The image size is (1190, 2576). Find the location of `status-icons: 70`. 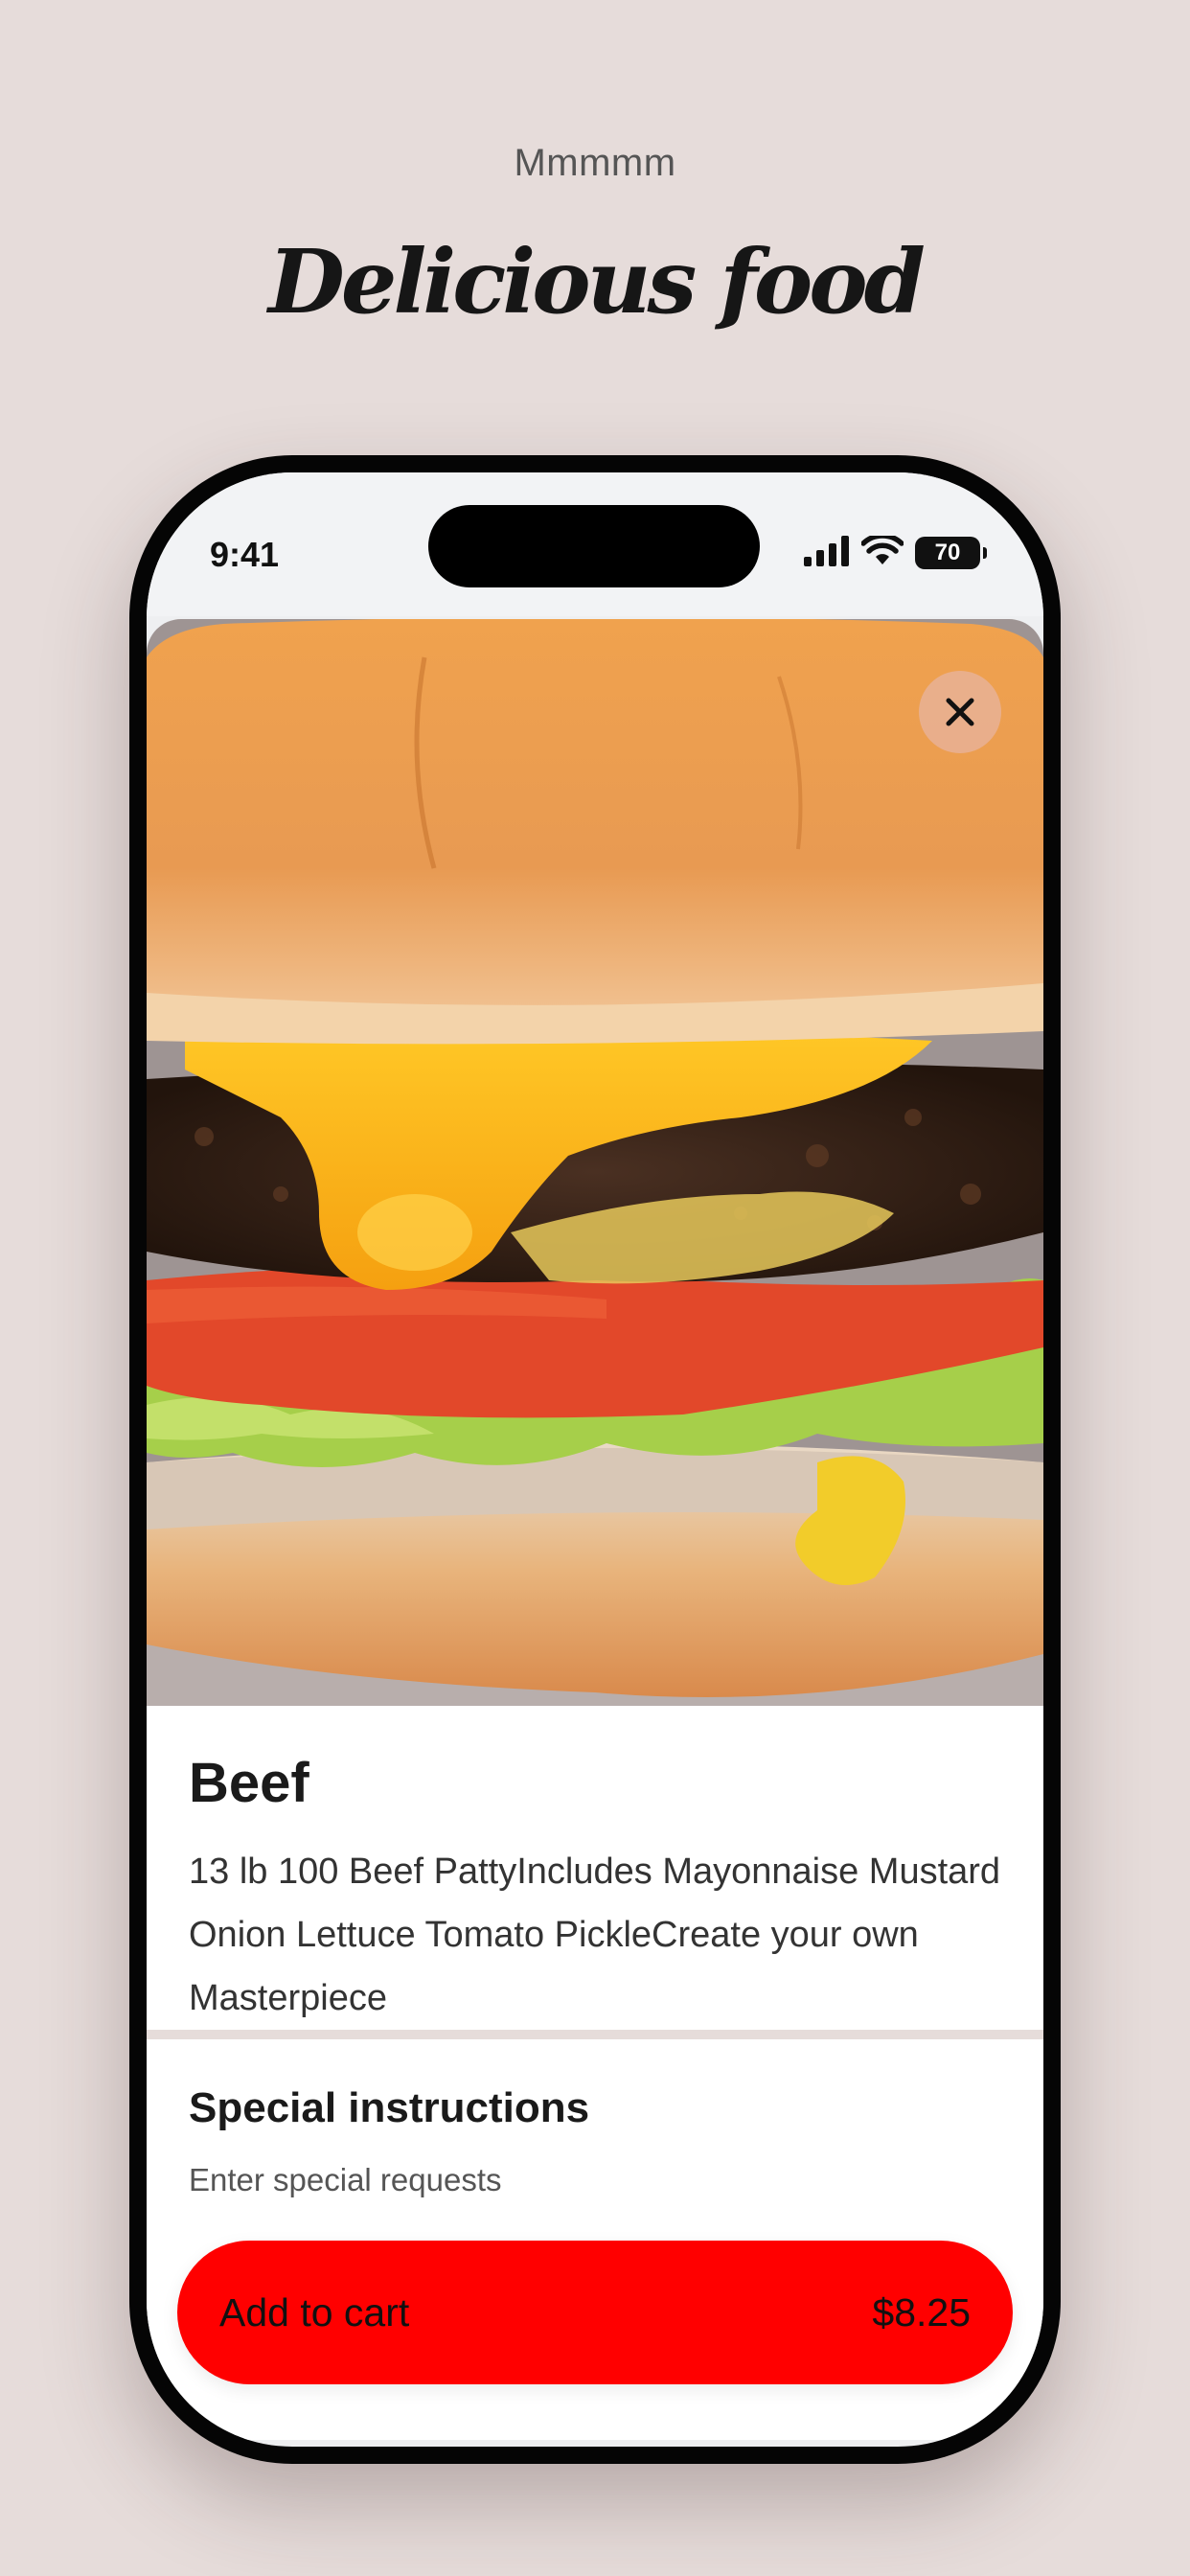

status-icons: 70 is located at coordinates (896, 552).